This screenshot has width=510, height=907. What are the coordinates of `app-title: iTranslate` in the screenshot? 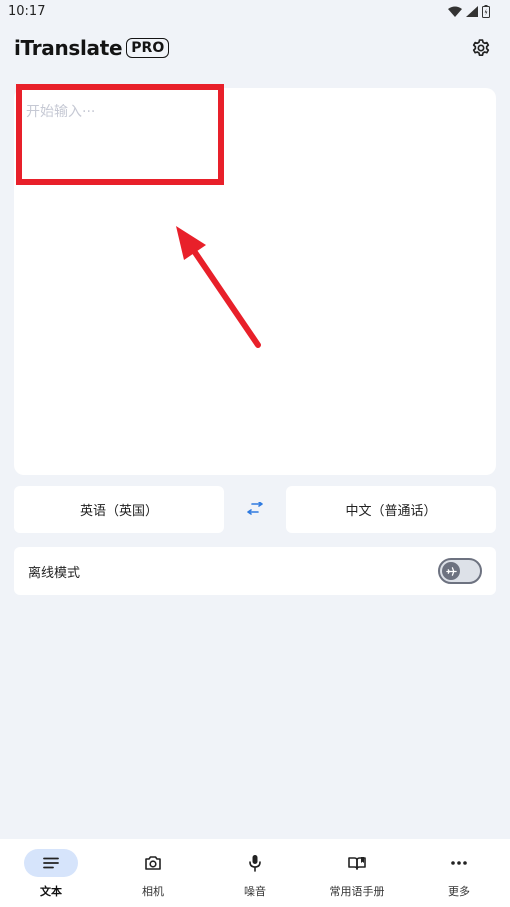 It's located at (68, 48).